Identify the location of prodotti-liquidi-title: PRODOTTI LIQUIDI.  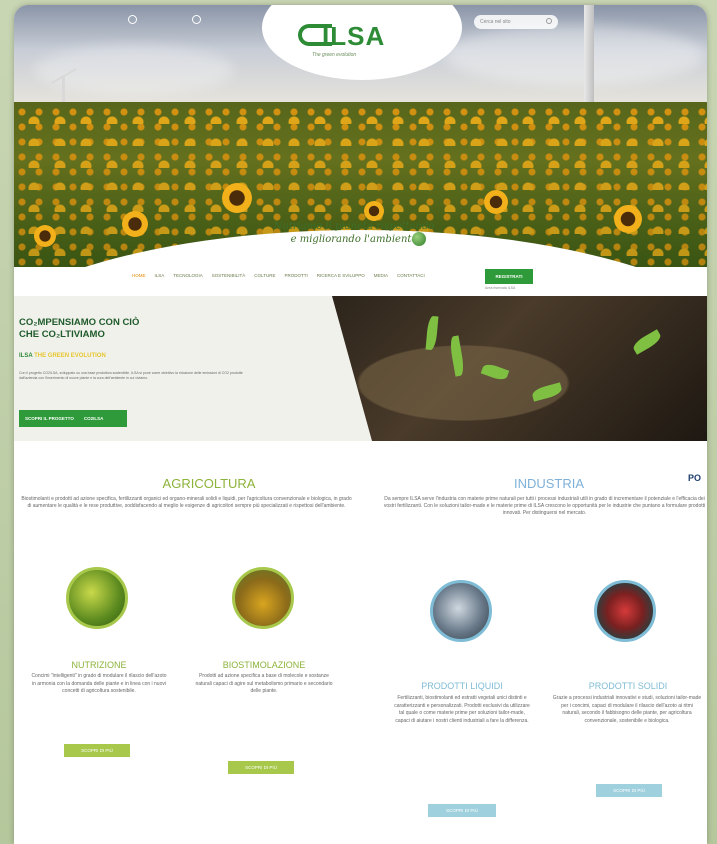
(462, 686).